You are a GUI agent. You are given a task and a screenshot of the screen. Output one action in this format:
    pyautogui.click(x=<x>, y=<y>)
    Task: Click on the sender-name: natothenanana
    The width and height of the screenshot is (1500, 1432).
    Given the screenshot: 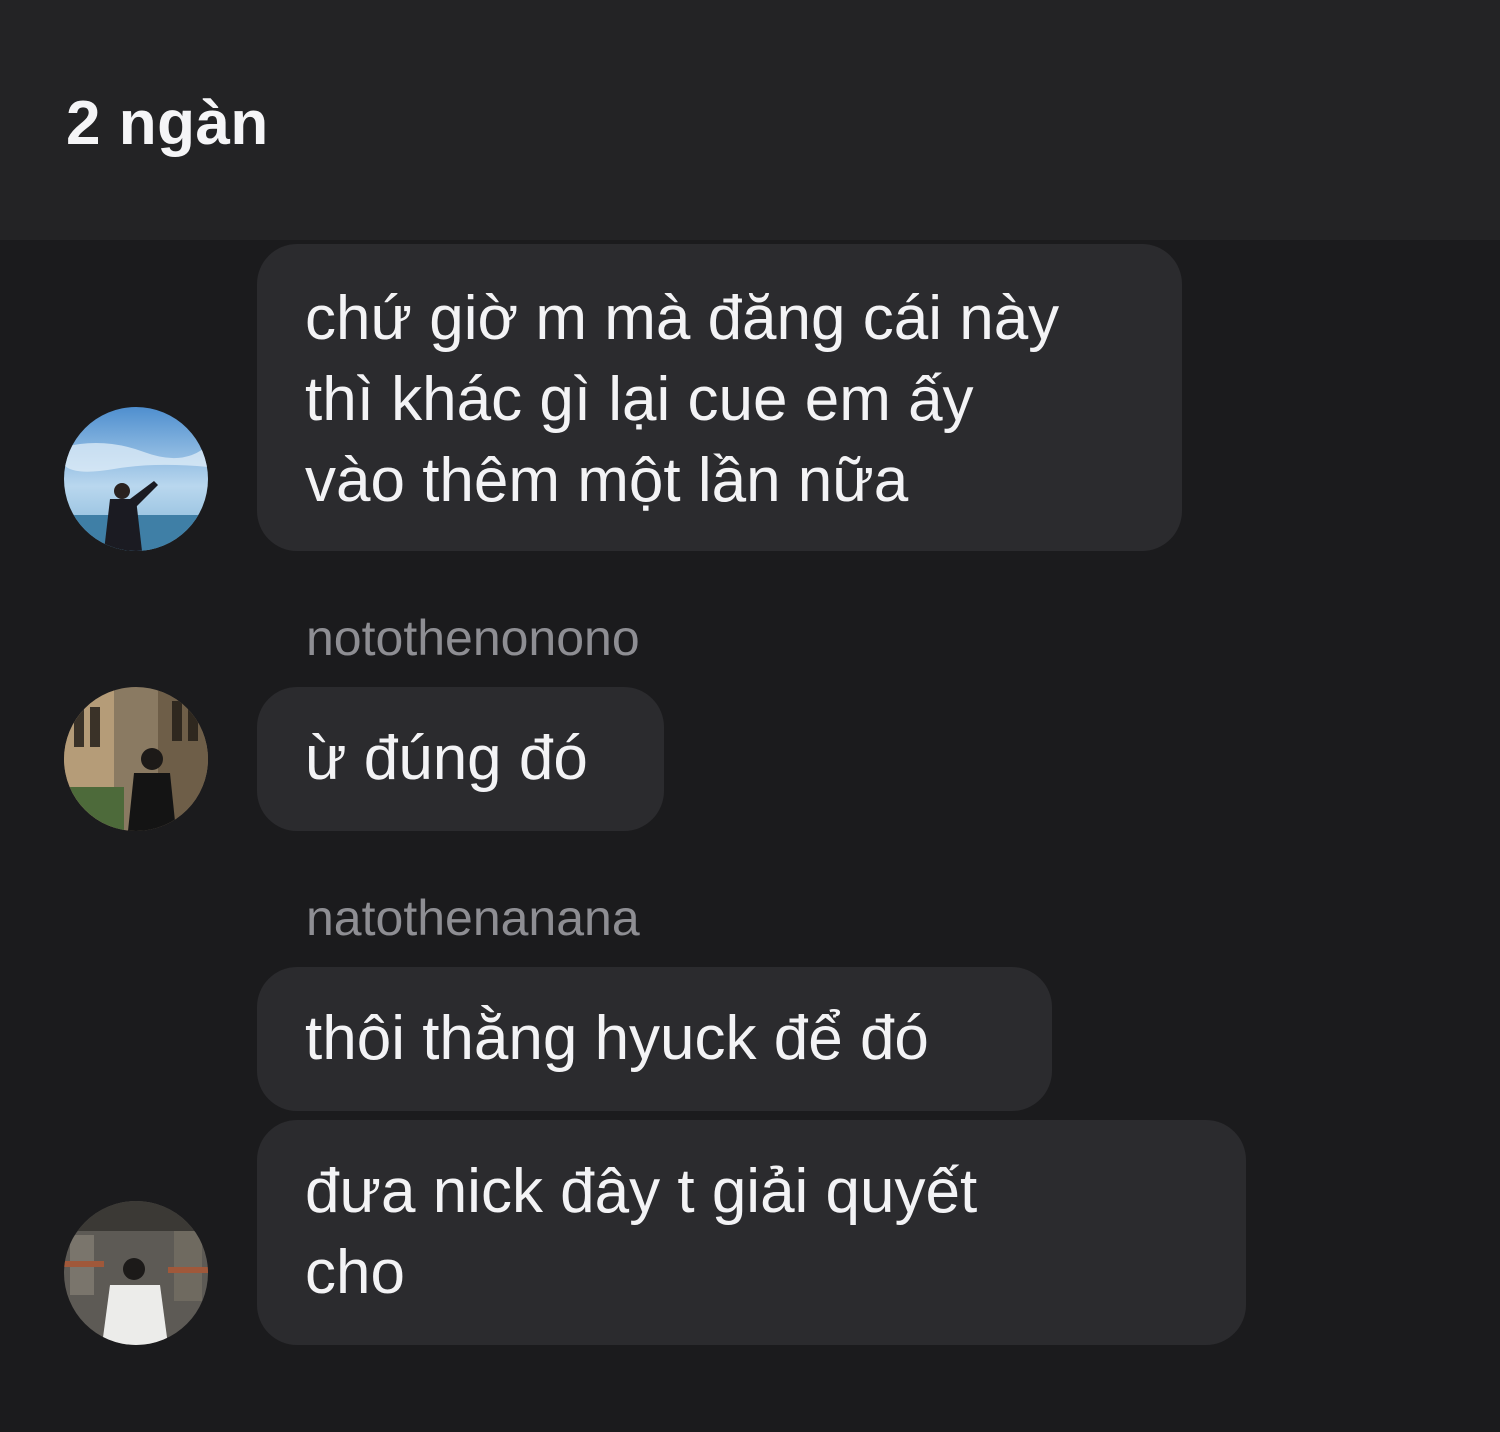 What is the action you would take?
    pyautogui.click(x=473, y=918)
    